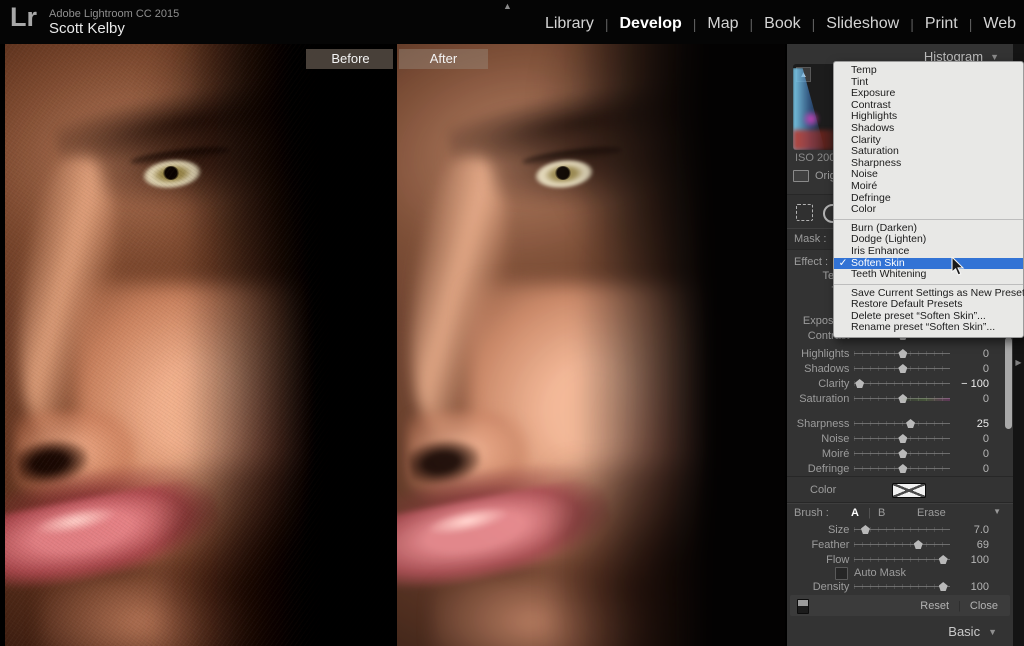 The height and width of the screenshot is (646, 1024). I want to click on slider-highlights: Highlights 0, so click(889, 353).